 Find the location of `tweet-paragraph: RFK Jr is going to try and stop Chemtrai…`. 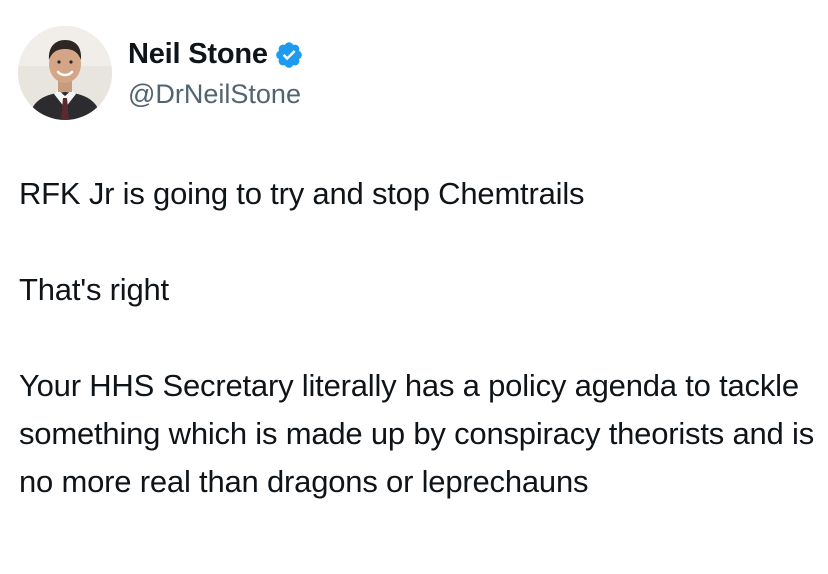

tweet-paragraph: RFK Jr is going to try and stop Chemtrai… is located at coordinates (302, 193).